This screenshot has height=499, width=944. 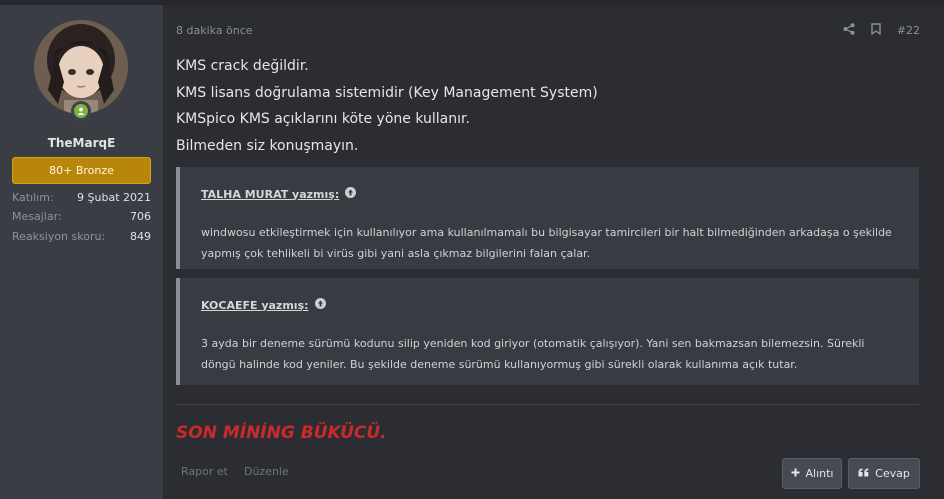 I want to click on post-line: Bilmeden siz konuşmayın., so click(x=267, y=145).